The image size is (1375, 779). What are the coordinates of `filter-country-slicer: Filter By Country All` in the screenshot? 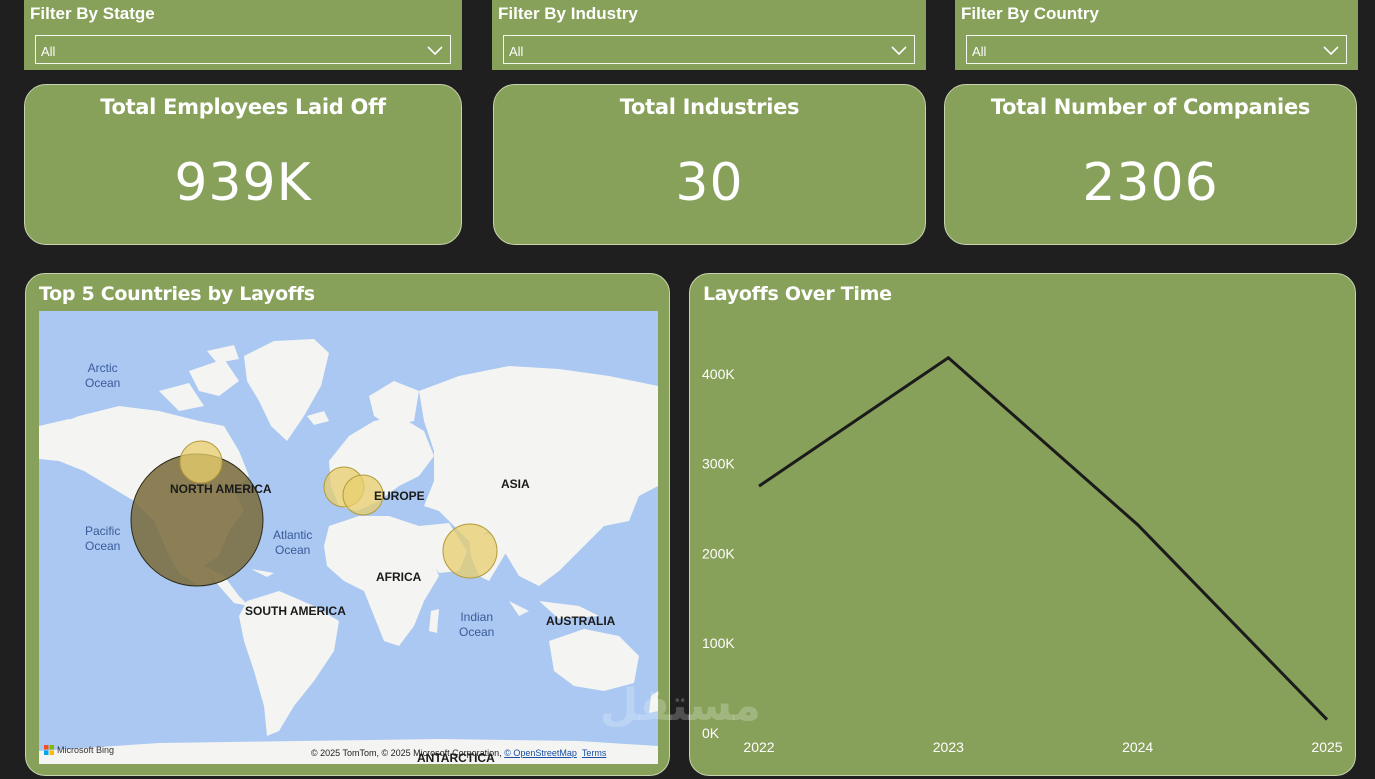 It's located at (1156, 35).